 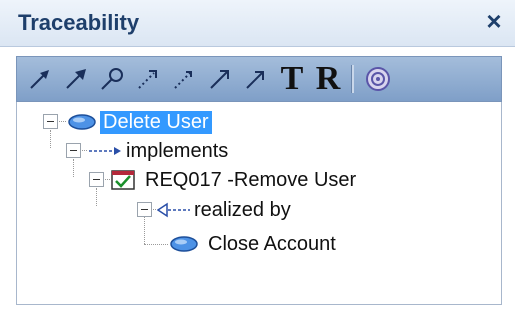 I want to click on tree-node-req017: REQ017 -Remove User, so click(x=233, y=180).